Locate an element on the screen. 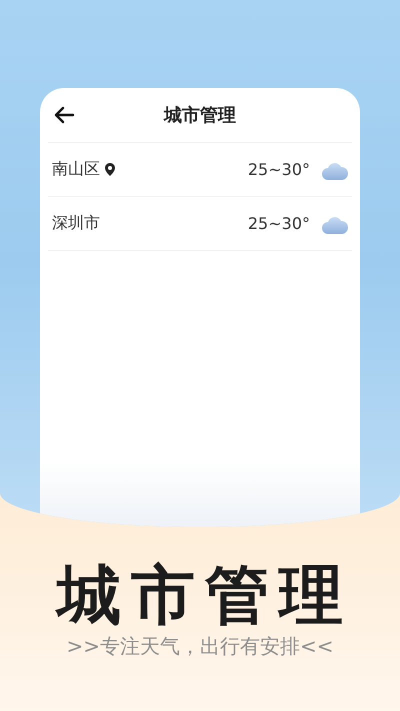  banner-headline: 城市管理 is located at coordinates (205, 596).